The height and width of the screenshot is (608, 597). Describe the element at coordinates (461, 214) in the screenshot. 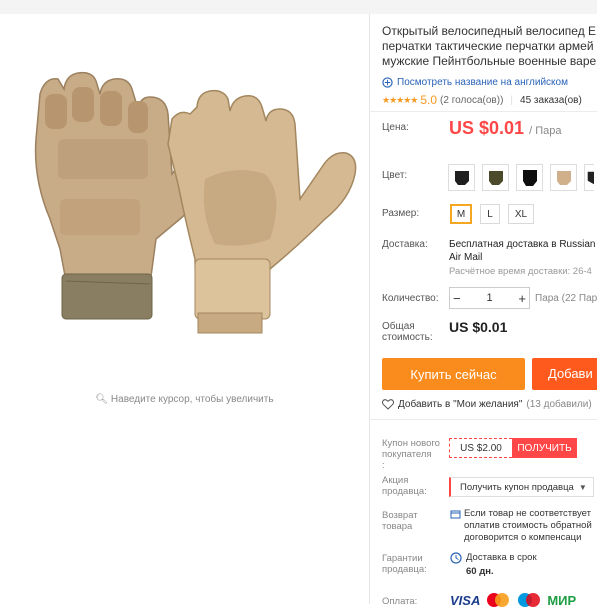

I see `size-option-m: M` at that location.